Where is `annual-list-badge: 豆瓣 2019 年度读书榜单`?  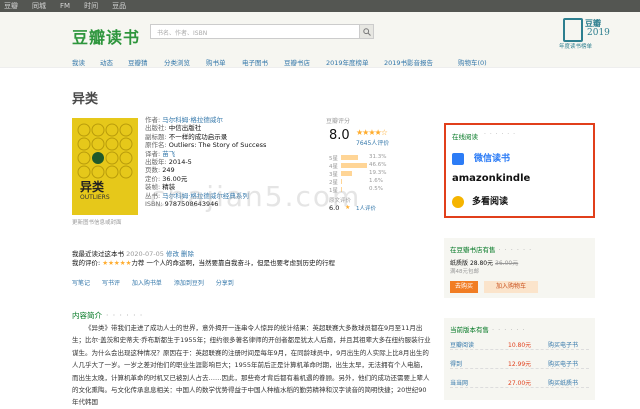
annual-list-badge: 豆瓣 2019 年度读书榜单 is located at coordinates (586, 33).